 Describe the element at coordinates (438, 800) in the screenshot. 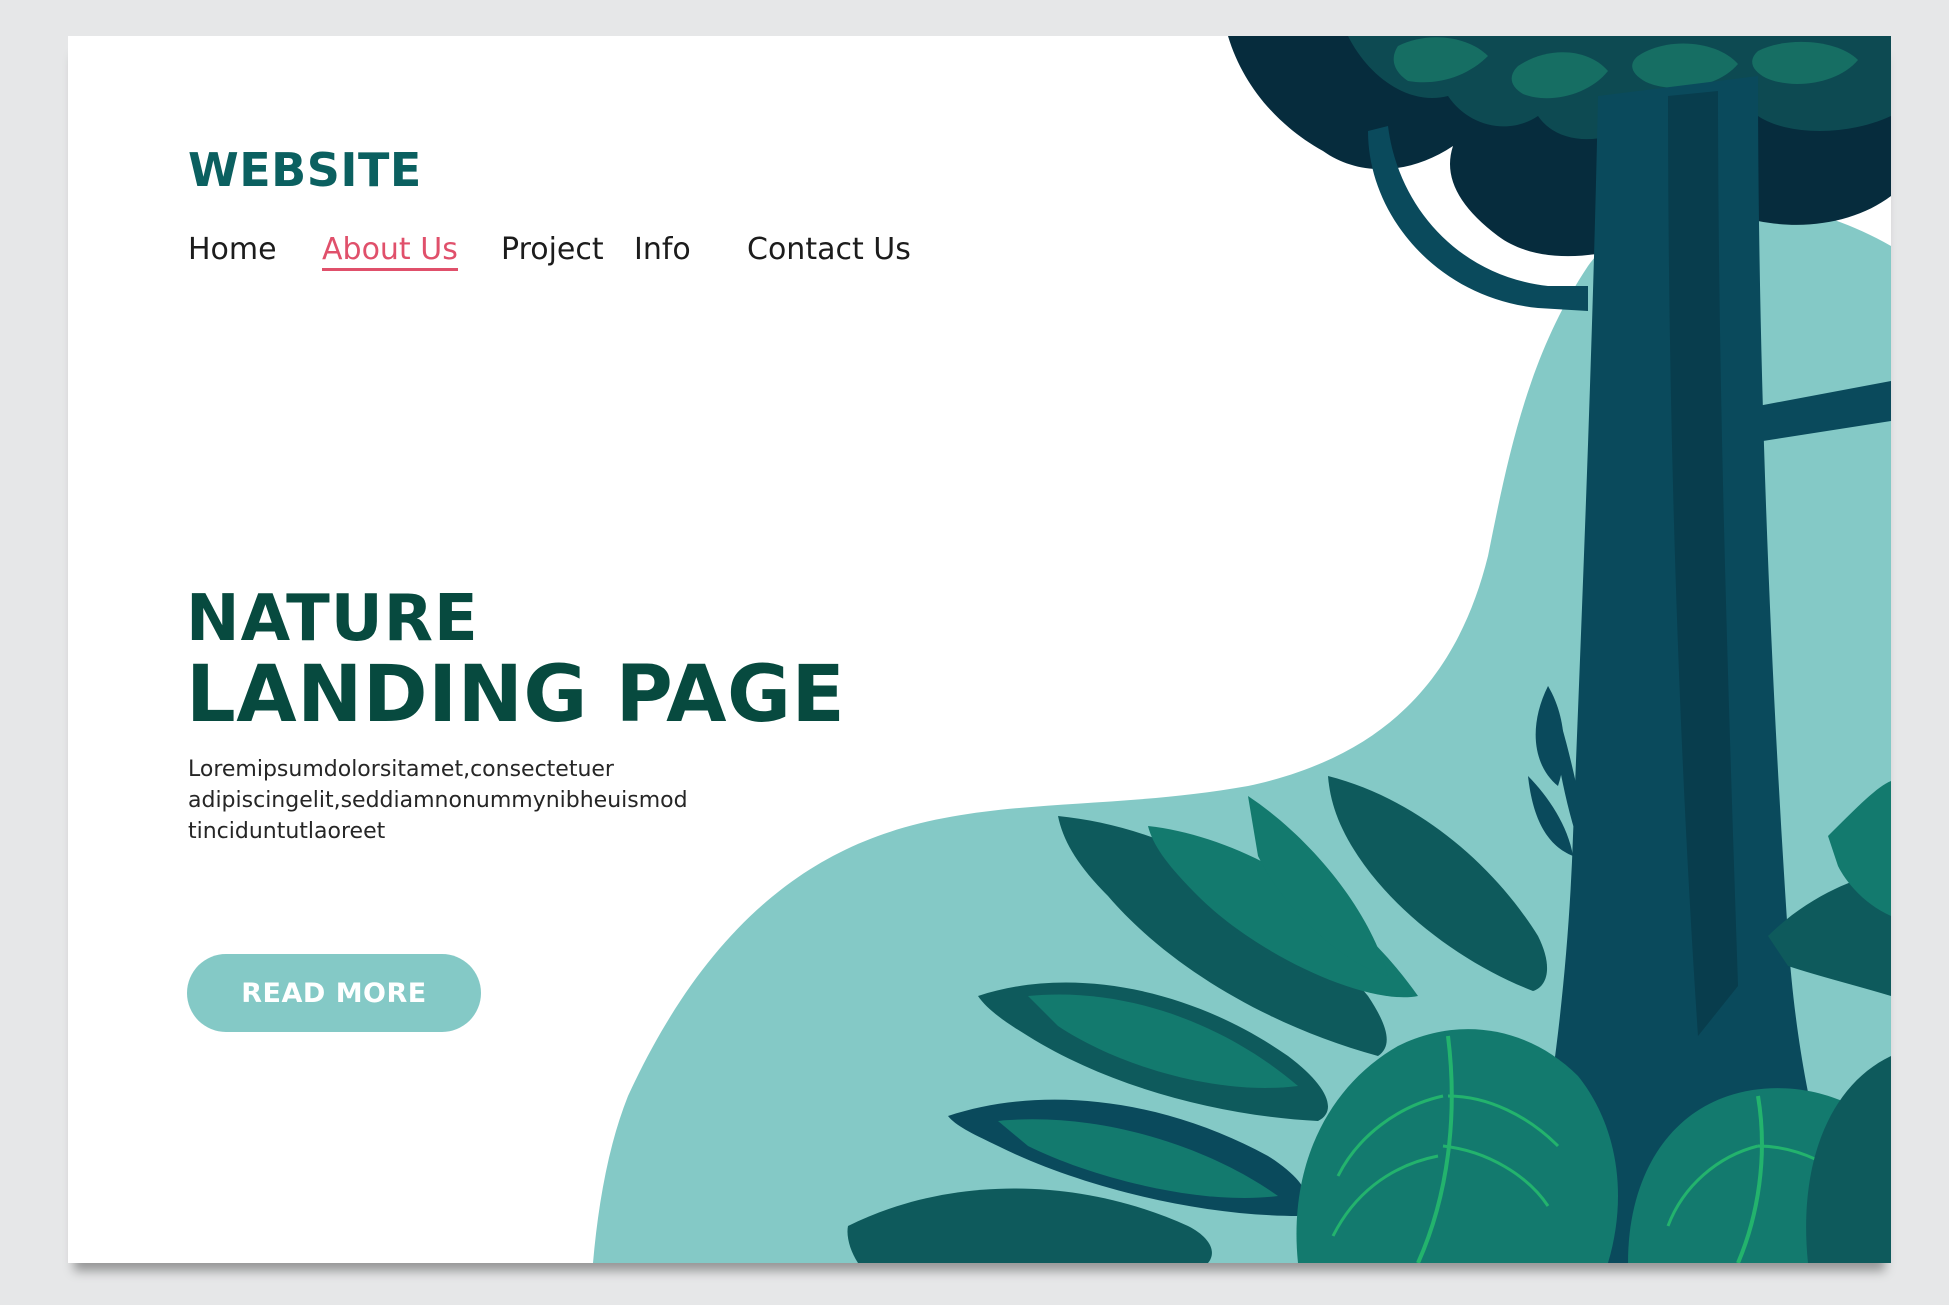

I see `hero-body-line: adipiscingelit,seddiamnonummynibheuismod` at that location.